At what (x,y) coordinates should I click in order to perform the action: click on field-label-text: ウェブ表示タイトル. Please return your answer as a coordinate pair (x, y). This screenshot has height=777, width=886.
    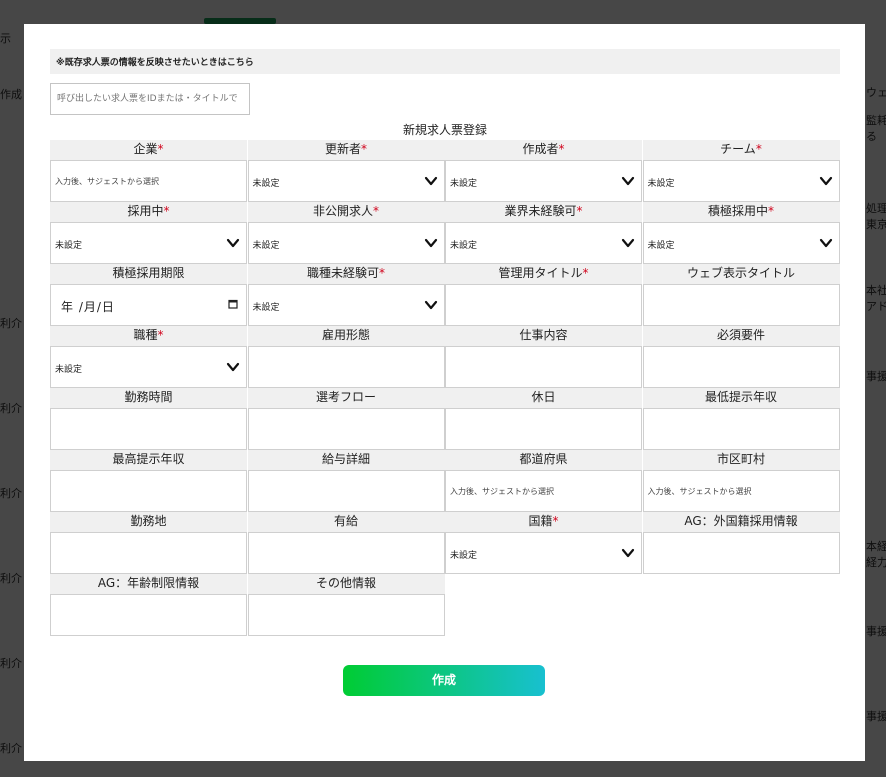
    Looking at the image, I should click on (740, 273).